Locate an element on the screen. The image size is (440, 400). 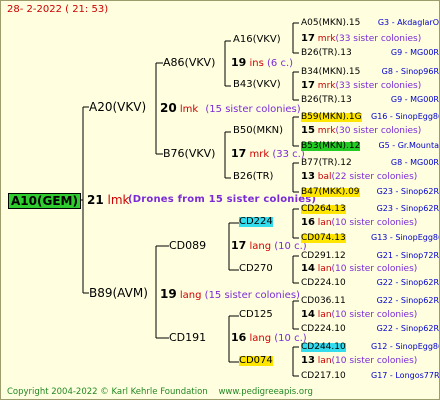
gen2-info-a20: 20 lmk (15 sister colonies) is located at coordinates (230, 108).